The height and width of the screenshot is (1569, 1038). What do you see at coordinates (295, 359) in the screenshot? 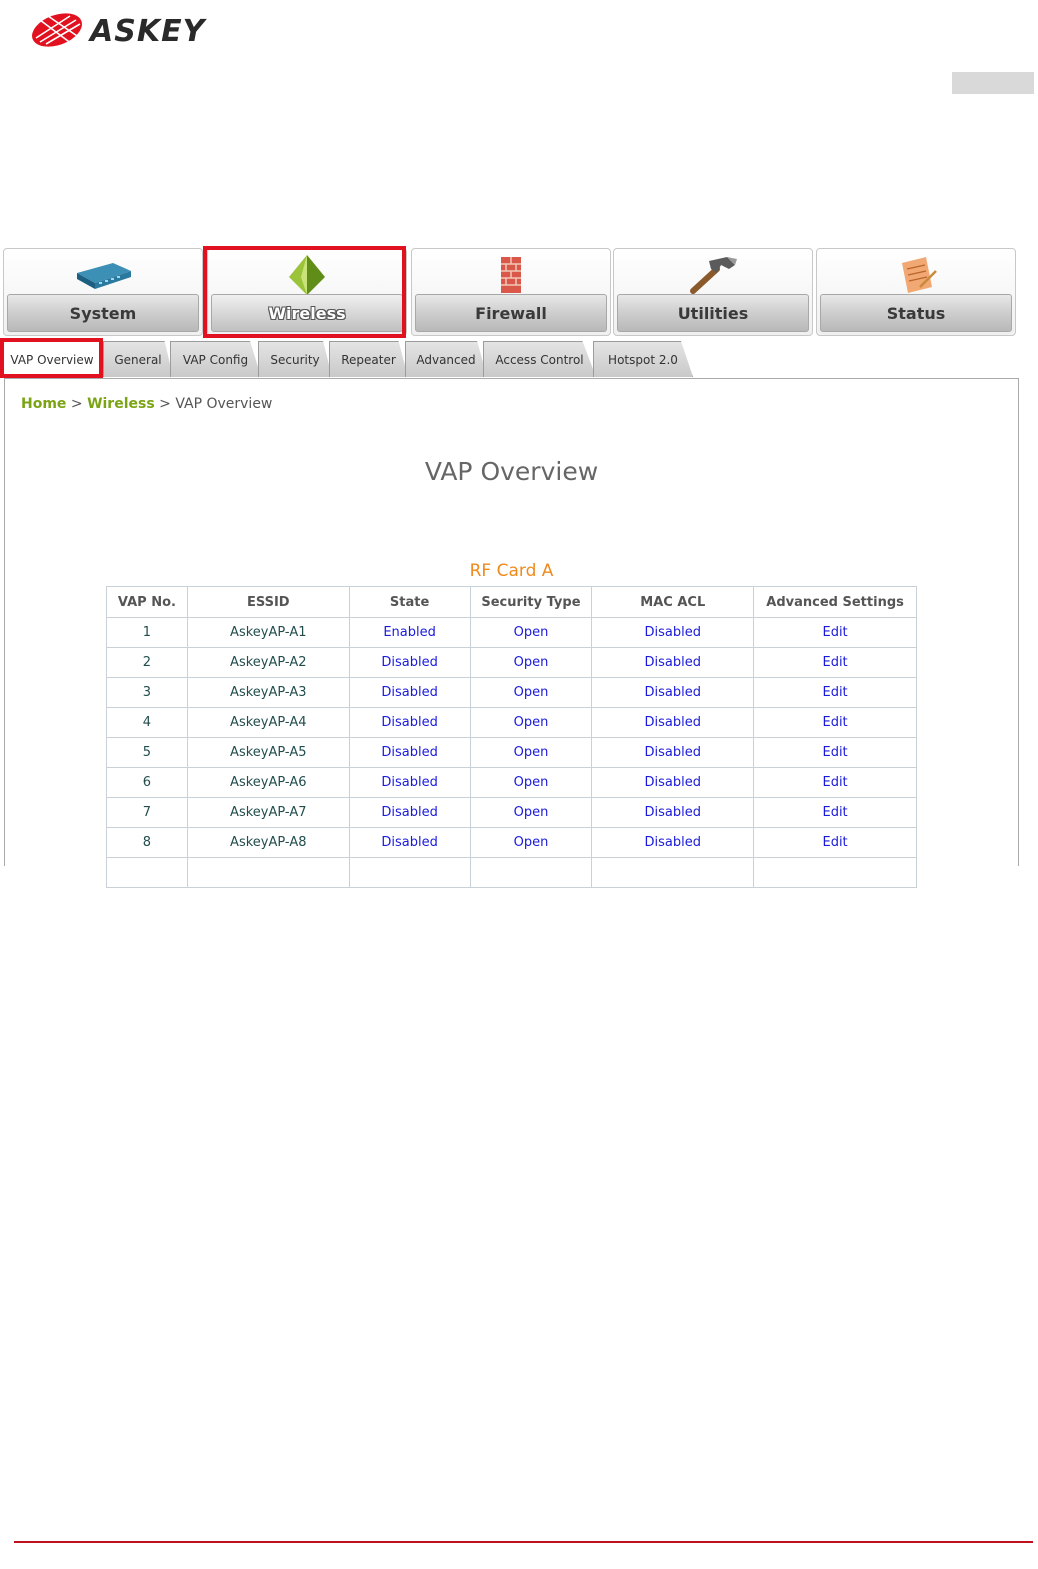
I see `tab-security: Security` at bounding box center [295, 359].